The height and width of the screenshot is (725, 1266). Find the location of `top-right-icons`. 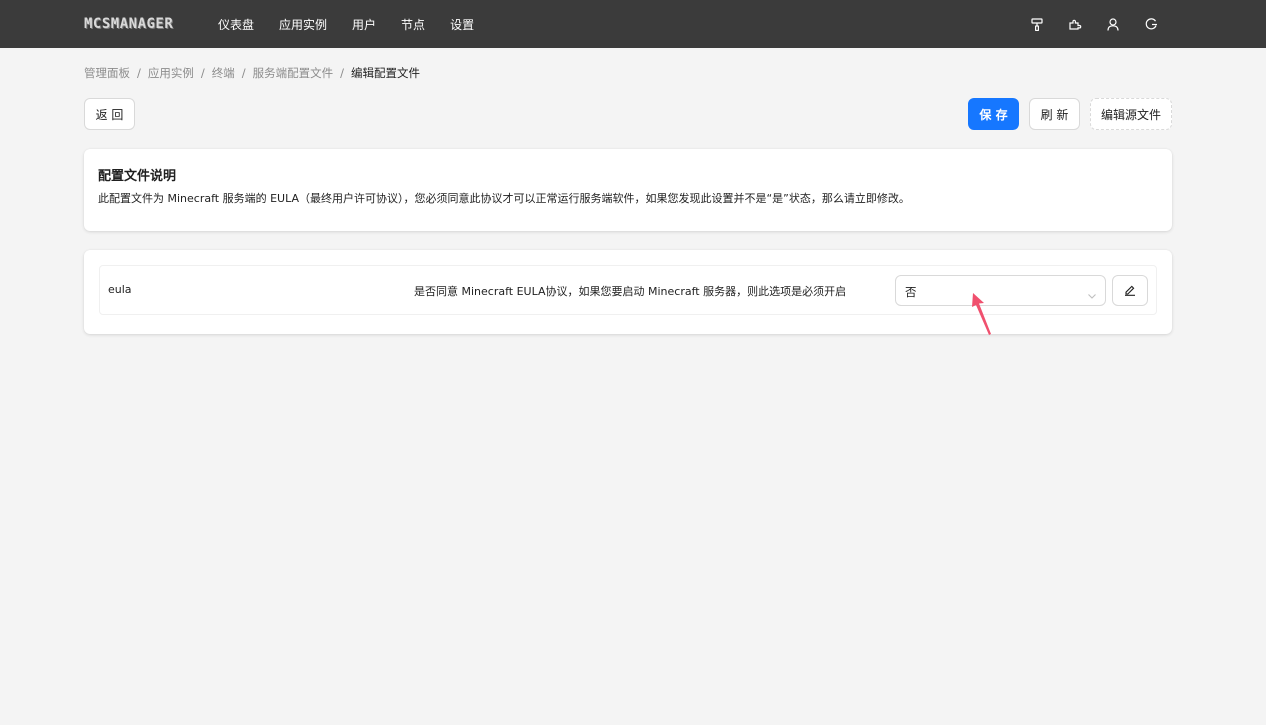

top-right-icons is located at coordinates (1094, 24).